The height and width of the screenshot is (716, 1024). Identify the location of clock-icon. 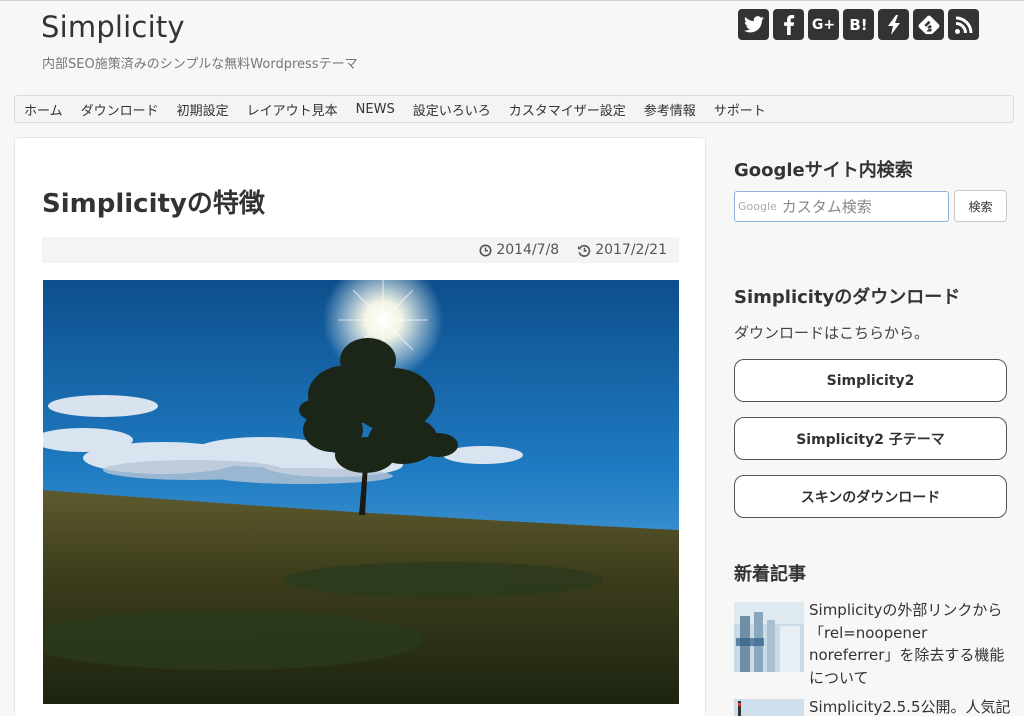
(485, 250).